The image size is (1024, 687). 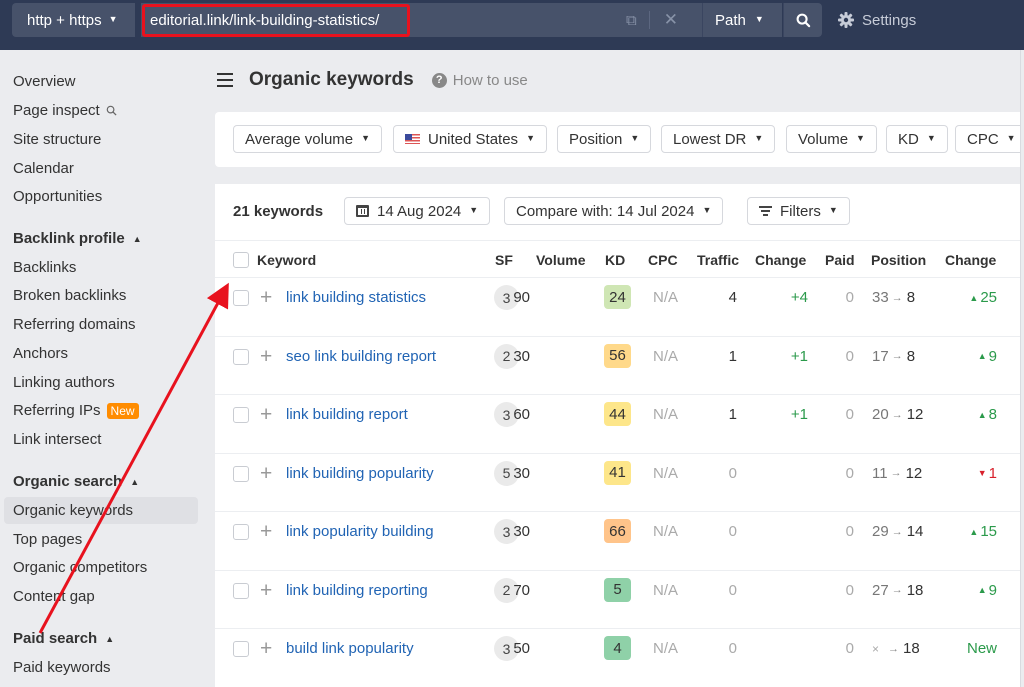 What do you see at coordinates (470, 139) in the screenshot?
I see `country-dropdown: United States ▼` at bounding box center [470, 139].